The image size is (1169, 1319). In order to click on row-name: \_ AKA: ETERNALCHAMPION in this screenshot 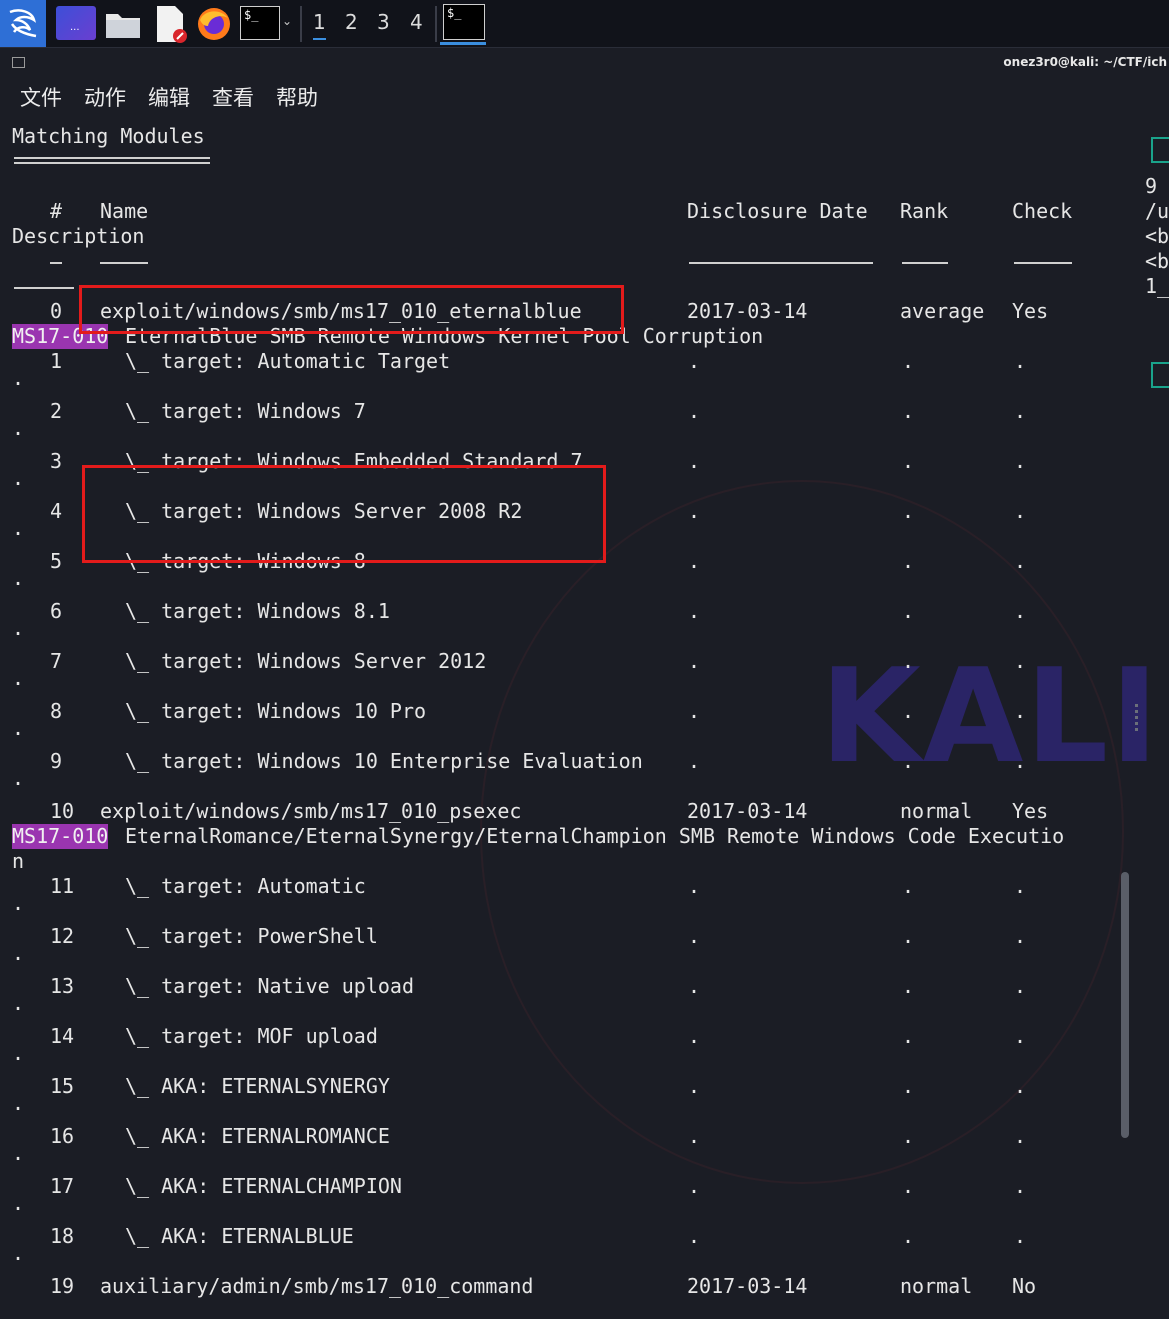, I will do `click(263, 1186)`.